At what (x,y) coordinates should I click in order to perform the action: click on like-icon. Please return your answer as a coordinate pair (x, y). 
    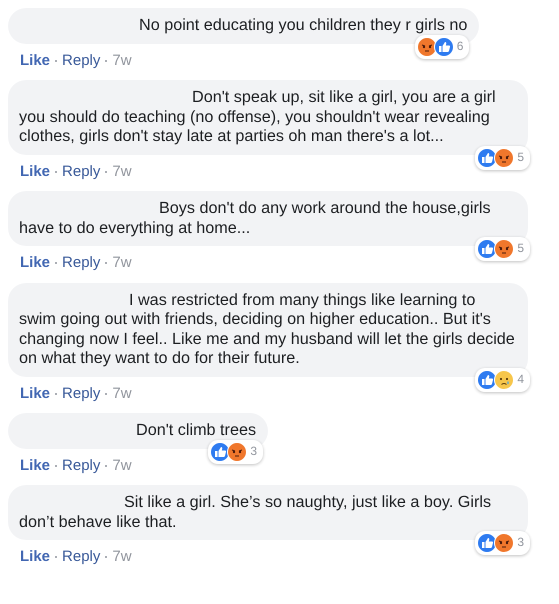
    Looking at the image, I should click on (444, 46).